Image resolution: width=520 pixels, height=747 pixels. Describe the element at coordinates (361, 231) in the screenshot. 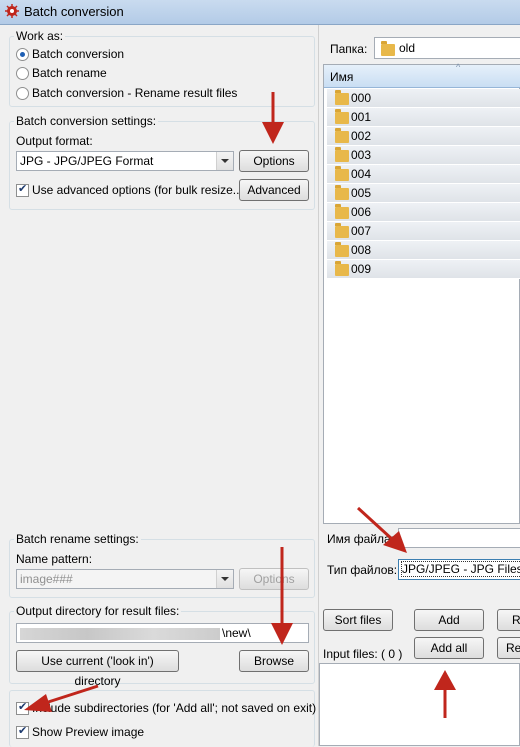

I see `list-item-label: 007` at that location.